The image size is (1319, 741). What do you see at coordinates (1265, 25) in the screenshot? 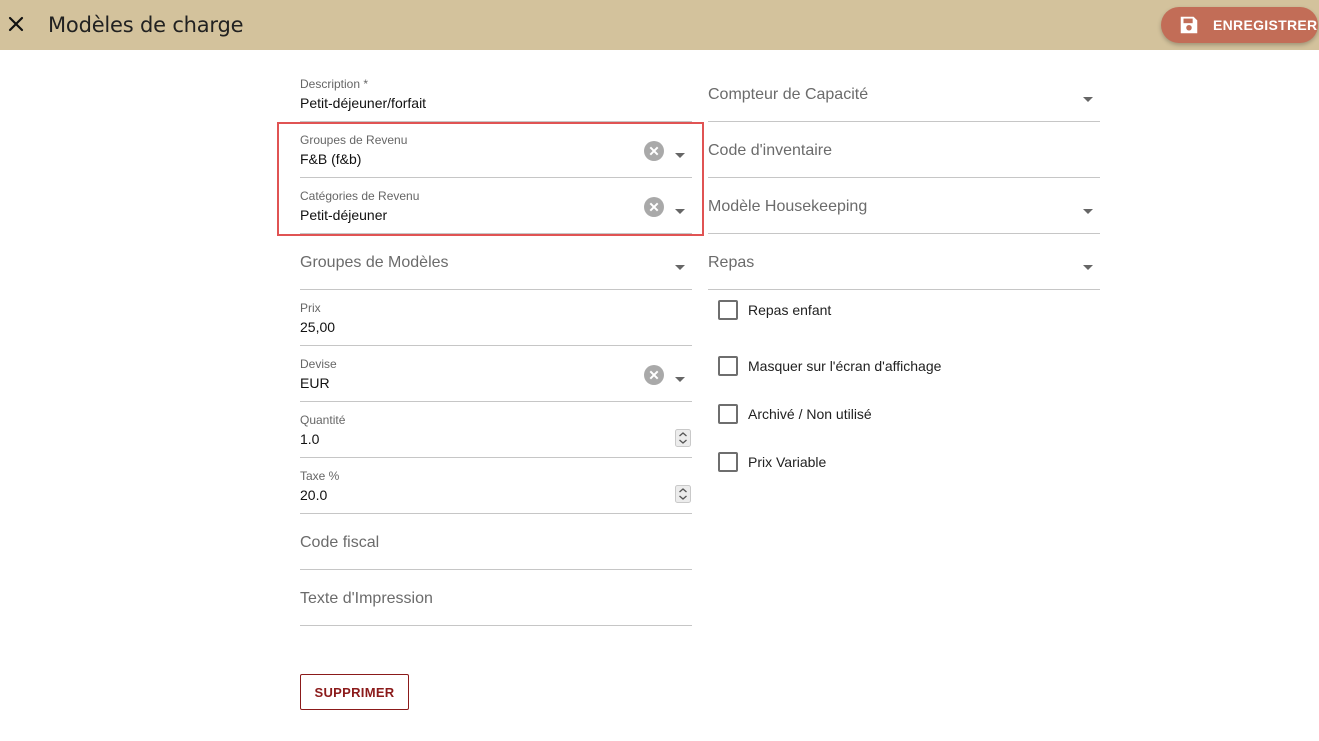
I see `save-button-label: ENREGISTRER` at bounding box center [1265, 25].